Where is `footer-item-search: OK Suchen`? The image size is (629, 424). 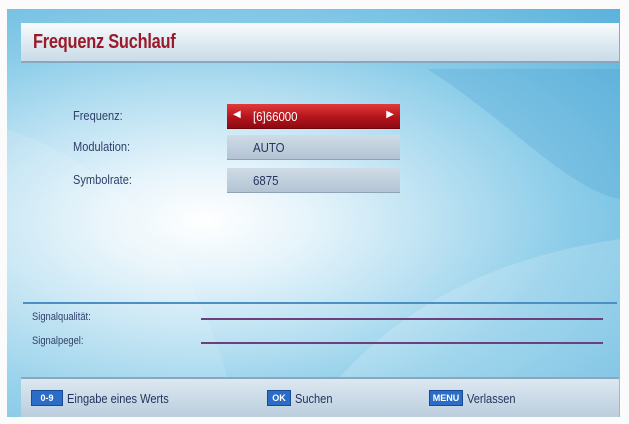 footer-item-search: OK Suchen is located at coordinates (303, 398).